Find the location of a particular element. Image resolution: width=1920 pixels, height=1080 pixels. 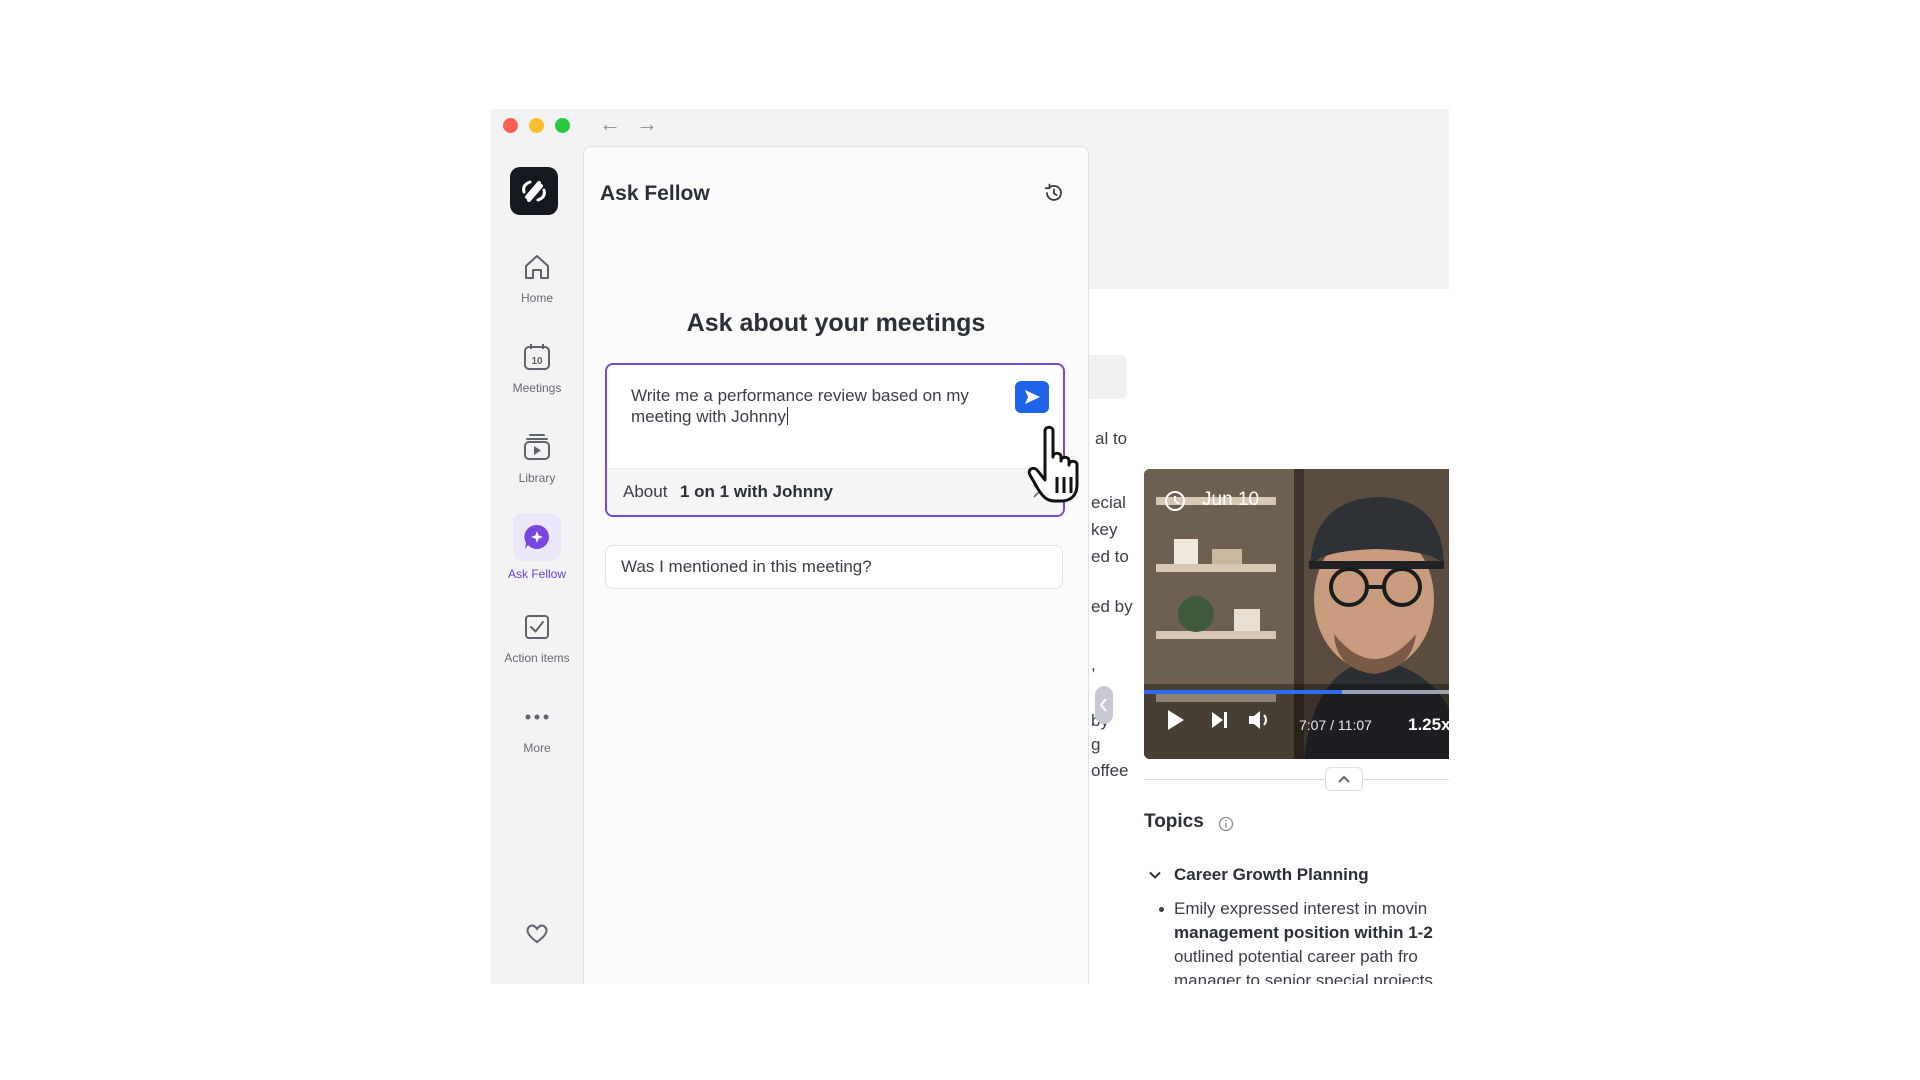

sidebar-item-library: Library is located at coordinates (537, 457).